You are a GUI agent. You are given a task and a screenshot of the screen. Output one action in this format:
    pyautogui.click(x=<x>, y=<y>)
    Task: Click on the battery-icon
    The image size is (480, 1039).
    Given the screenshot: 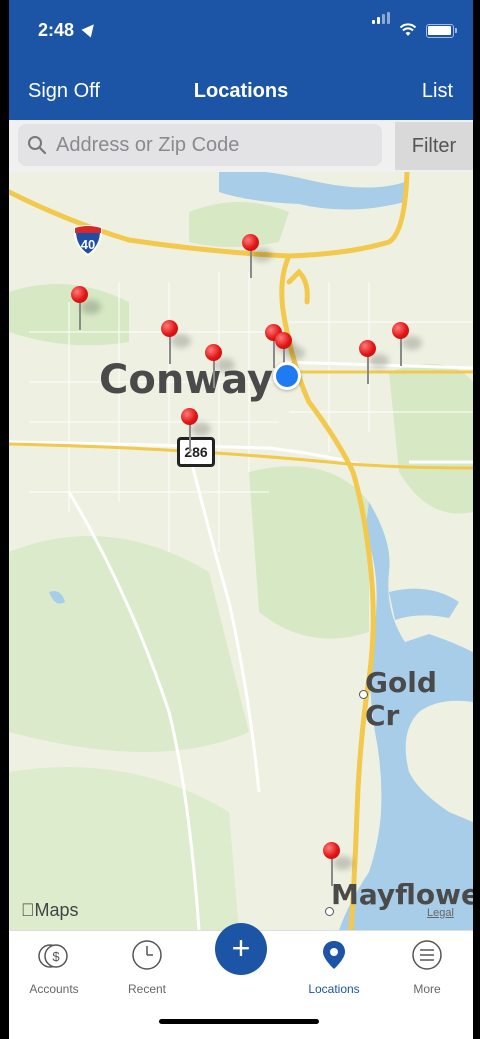 What is the action you would take?
    pyautogui.click(x=441, y=31)
    